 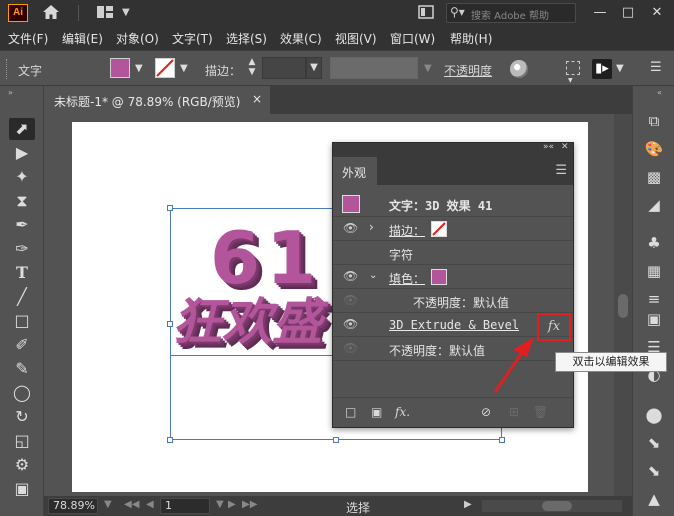 I want to click on fill-label: 填色：, so click(x=407, y=278).